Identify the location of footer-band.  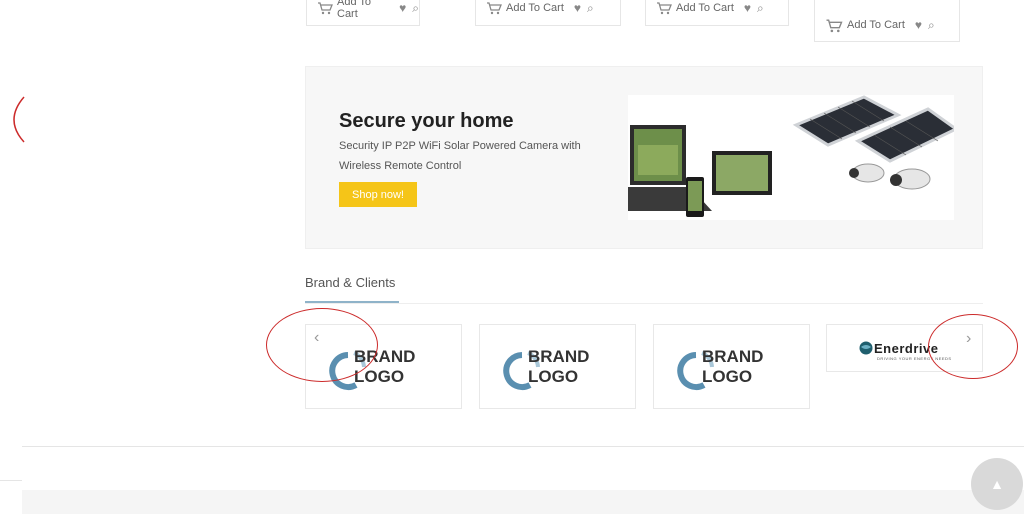
(523, 502).